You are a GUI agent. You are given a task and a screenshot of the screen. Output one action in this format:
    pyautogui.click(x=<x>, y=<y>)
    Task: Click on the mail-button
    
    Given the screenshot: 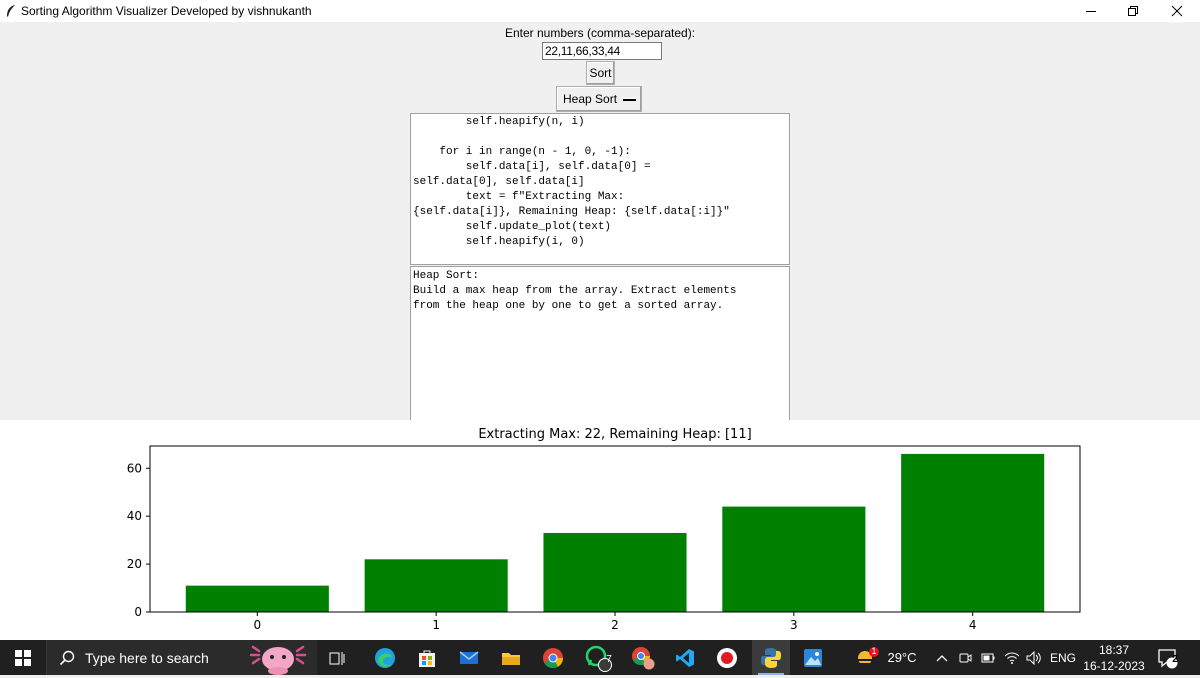 What is the action you would take?
    pyautogui.click(x=469, y=657)
    